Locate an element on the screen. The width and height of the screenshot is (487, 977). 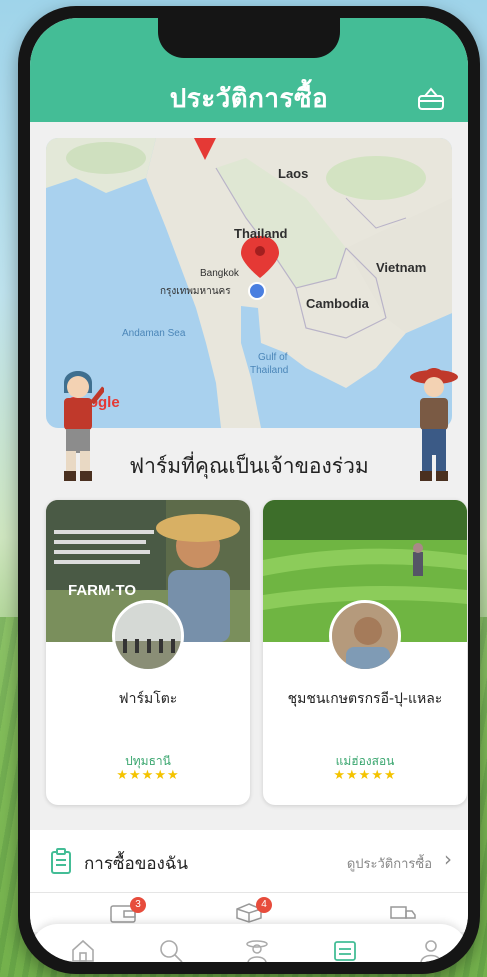
my-purchases-row: การซื้อของฉัน ดูประวัติการซื้อ › is located at coordinates (249, 861).